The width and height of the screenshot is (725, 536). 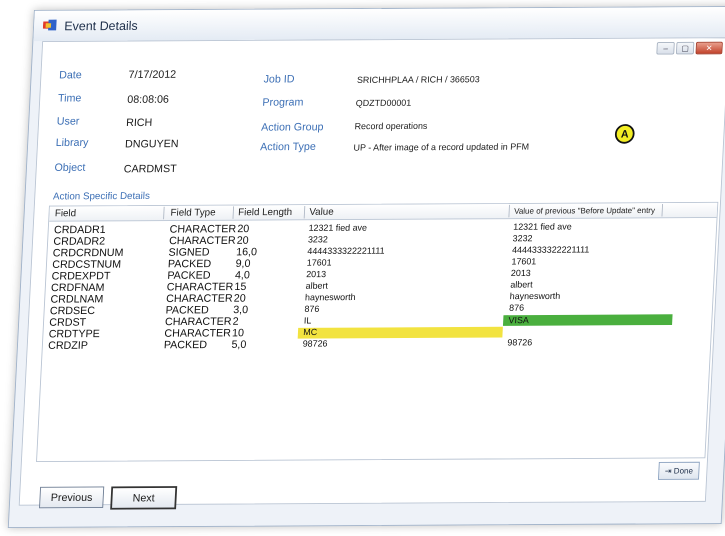 What do you see at coordinates (522, 239) in the screenshot?
I see `cell-previous-value: 3232` at bounding box center [522, 239].